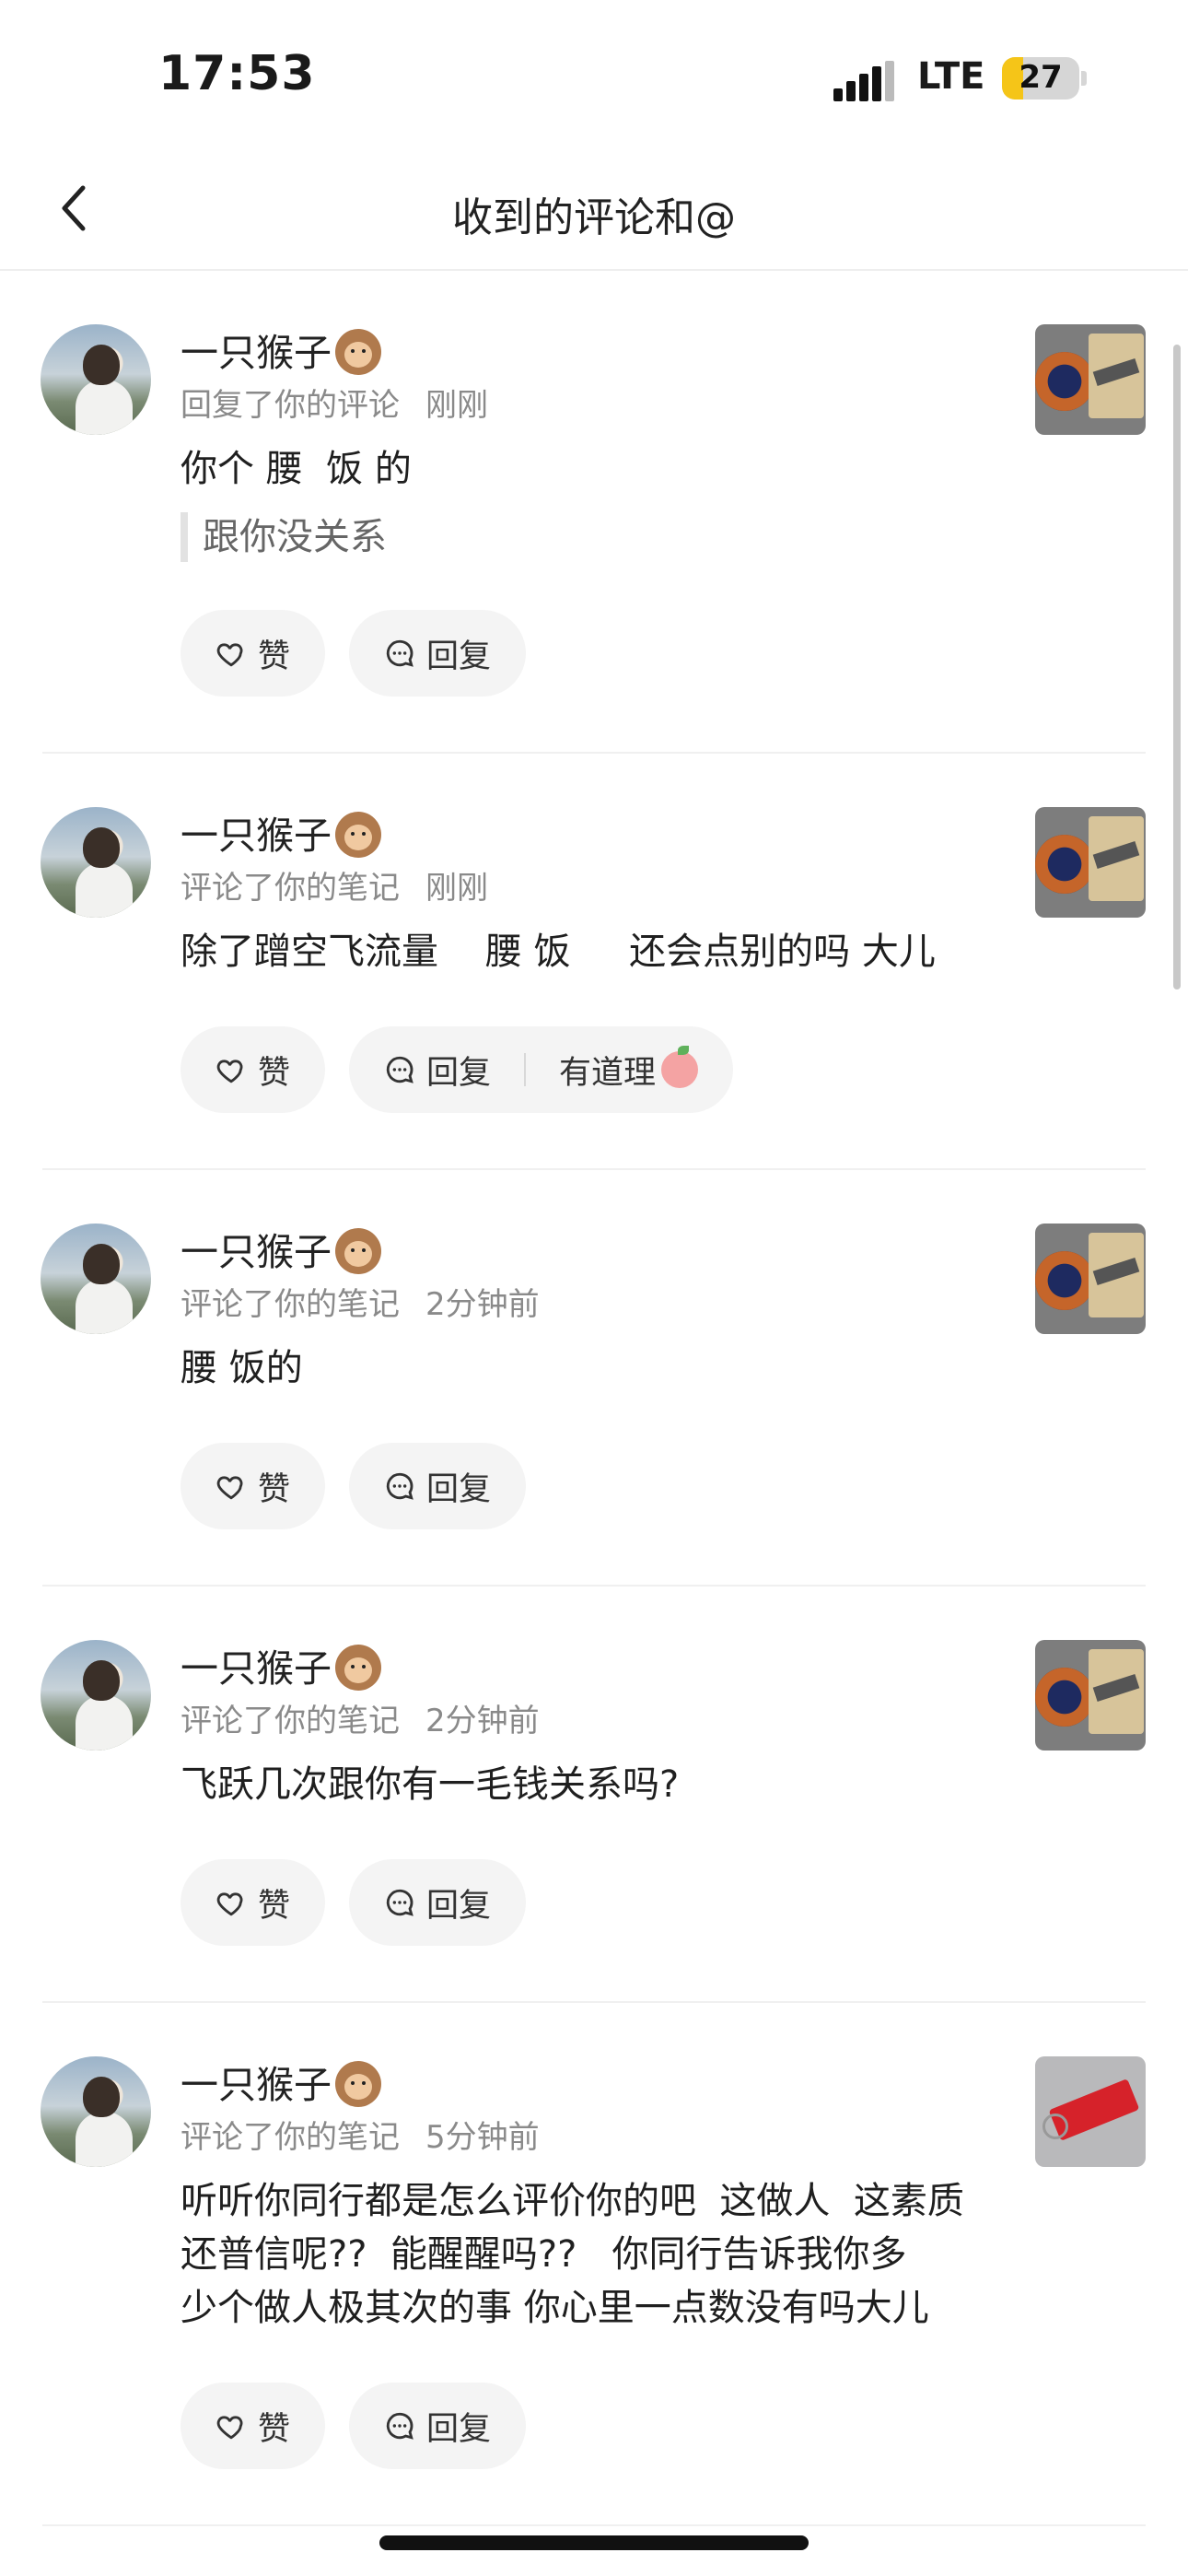 Image resolution: width=1188 pixels, height=2576 pixels. What do you see at coordinates (482, 2137) in the screenshot?
I see `timestamp: 5分钟前` at bounding box center [482, 2137].